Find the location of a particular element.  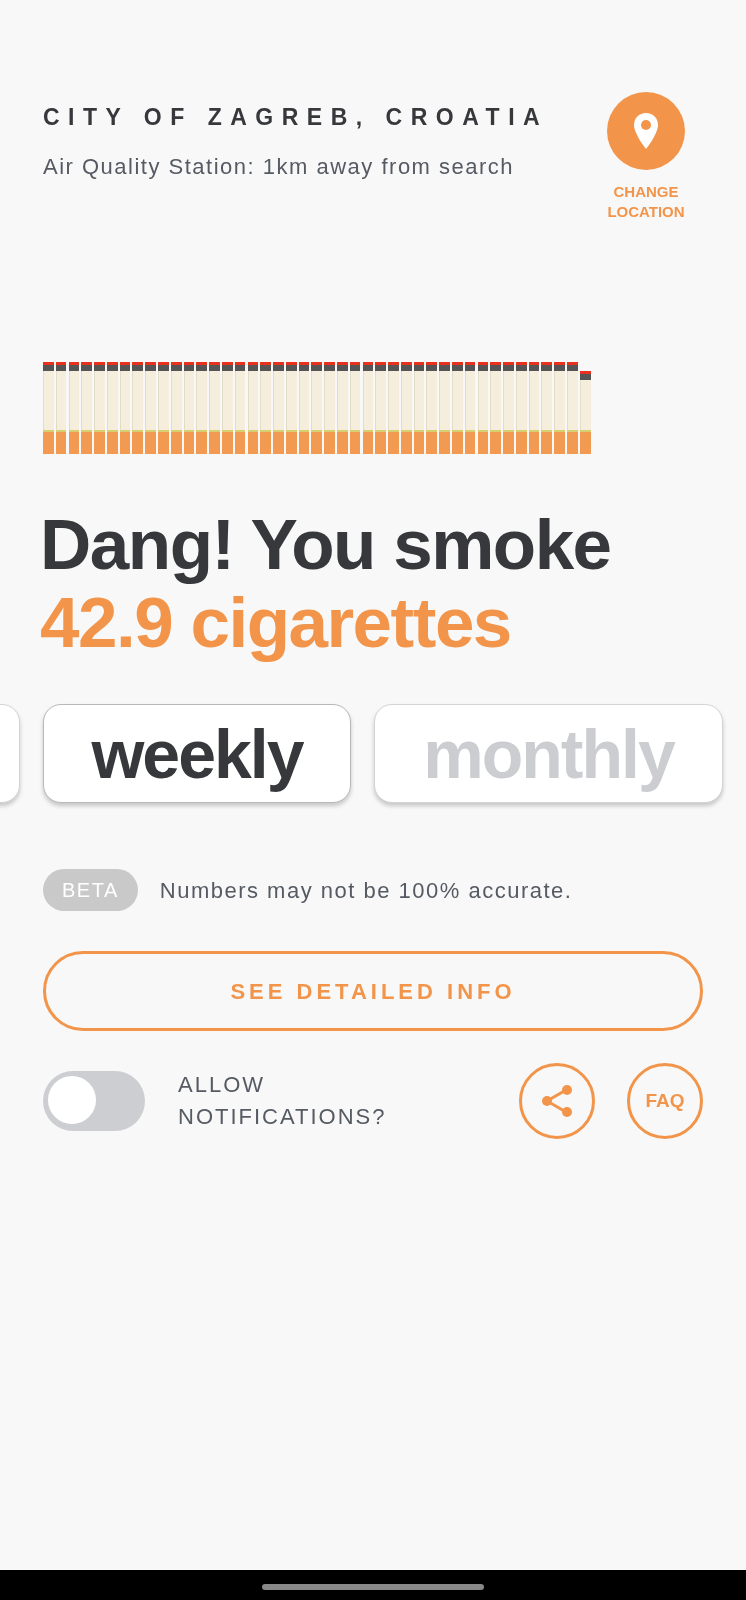

headline: Dang! You smoke is located at coordinates (326, 545).